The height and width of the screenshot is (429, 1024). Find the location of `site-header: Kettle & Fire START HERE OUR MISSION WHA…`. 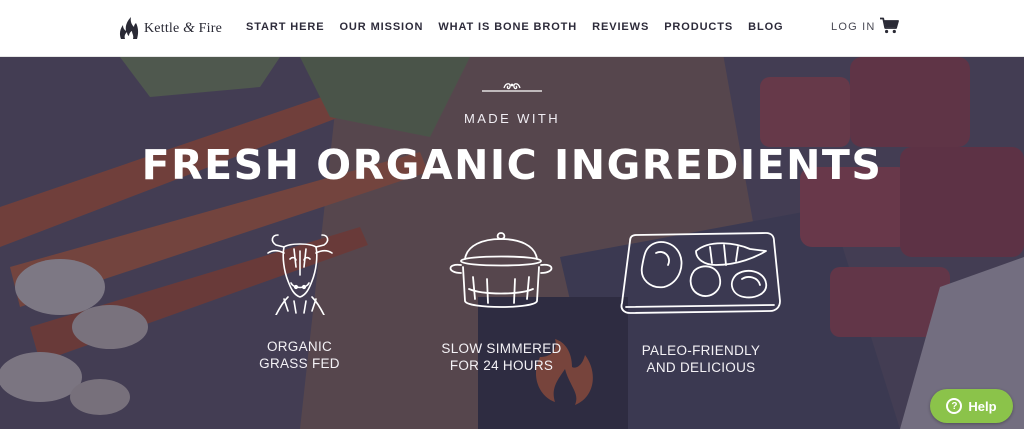

site-header: Kettle & Fire START HERE OUR MISSION WHA… is located at coordinates (512, 28).